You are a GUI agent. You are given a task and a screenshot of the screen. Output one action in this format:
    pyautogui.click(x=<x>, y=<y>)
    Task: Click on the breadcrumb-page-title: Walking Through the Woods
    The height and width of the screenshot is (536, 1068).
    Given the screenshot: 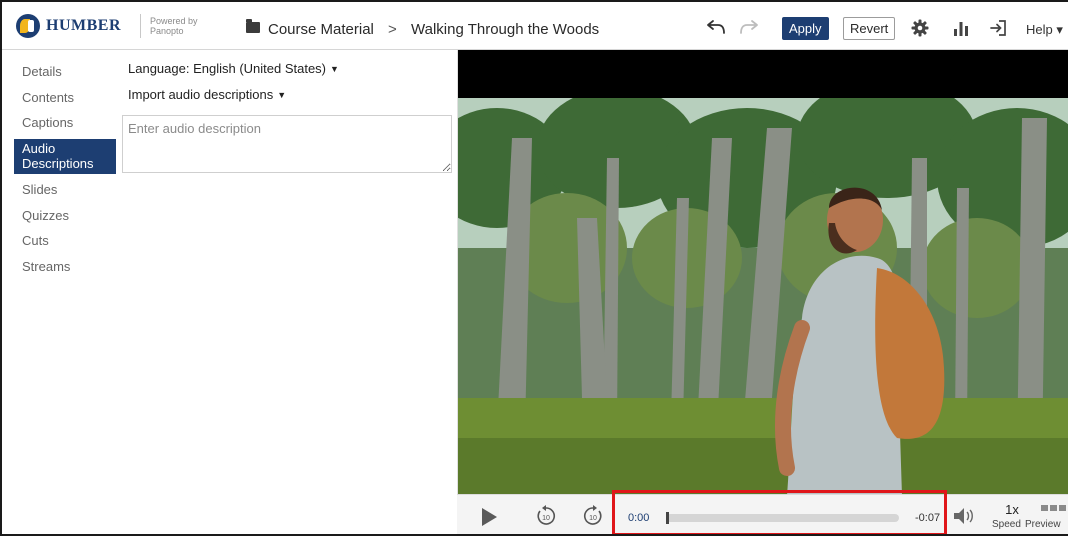 What is the action you would take?
    pyautogui.click(x=505, y=29)
    